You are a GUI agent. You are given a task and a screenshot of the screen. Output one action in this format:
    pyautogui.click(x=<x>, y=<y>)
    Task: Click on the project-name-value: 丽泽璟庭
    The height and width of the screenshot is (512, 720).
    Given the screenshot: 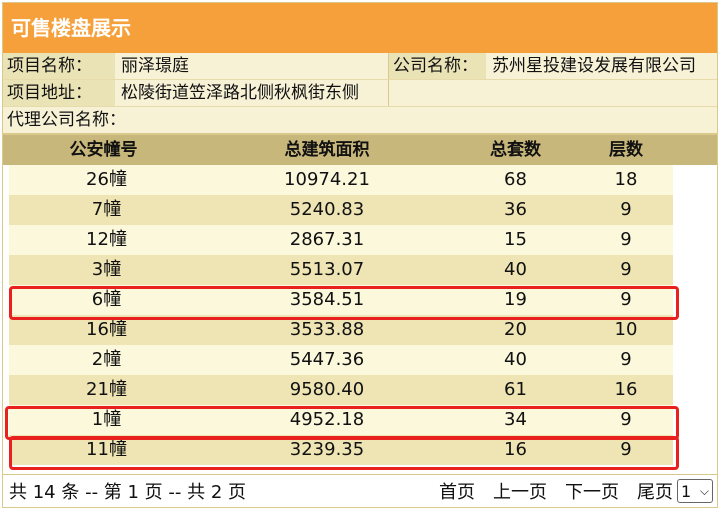 What is the action you would take?
    pyautogui.click(x=251, y=66)
    